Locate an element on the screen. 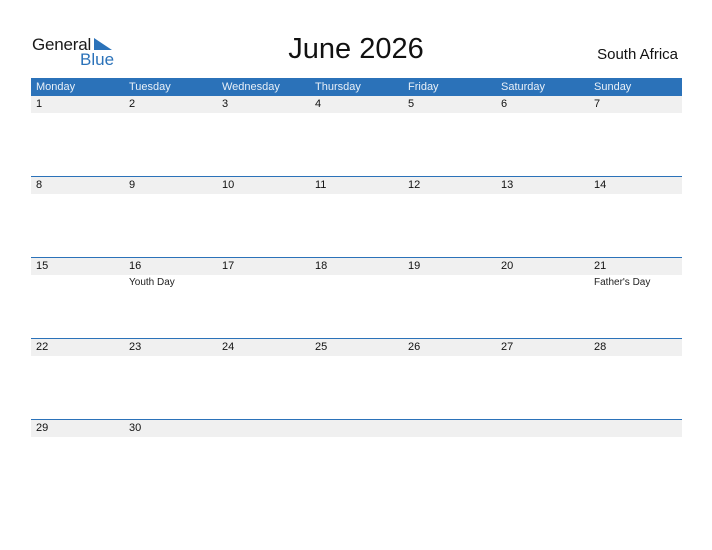 The width and height of the screenshot is (712, 550). day-number: 6 is located at coordinates (504, 104).